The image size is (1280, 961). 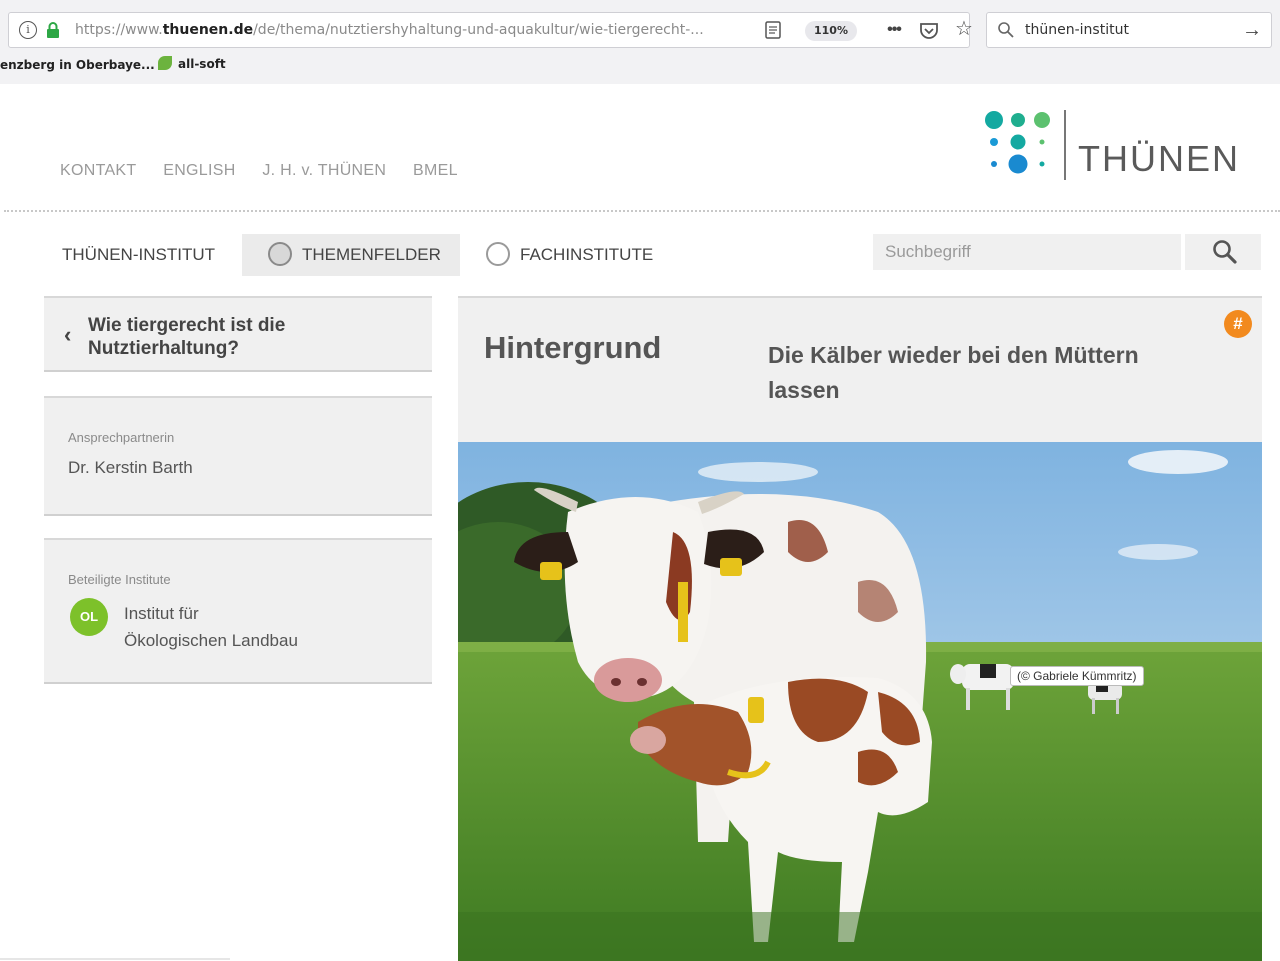 I want to click on globe-icon, so click(x=280, y=254).